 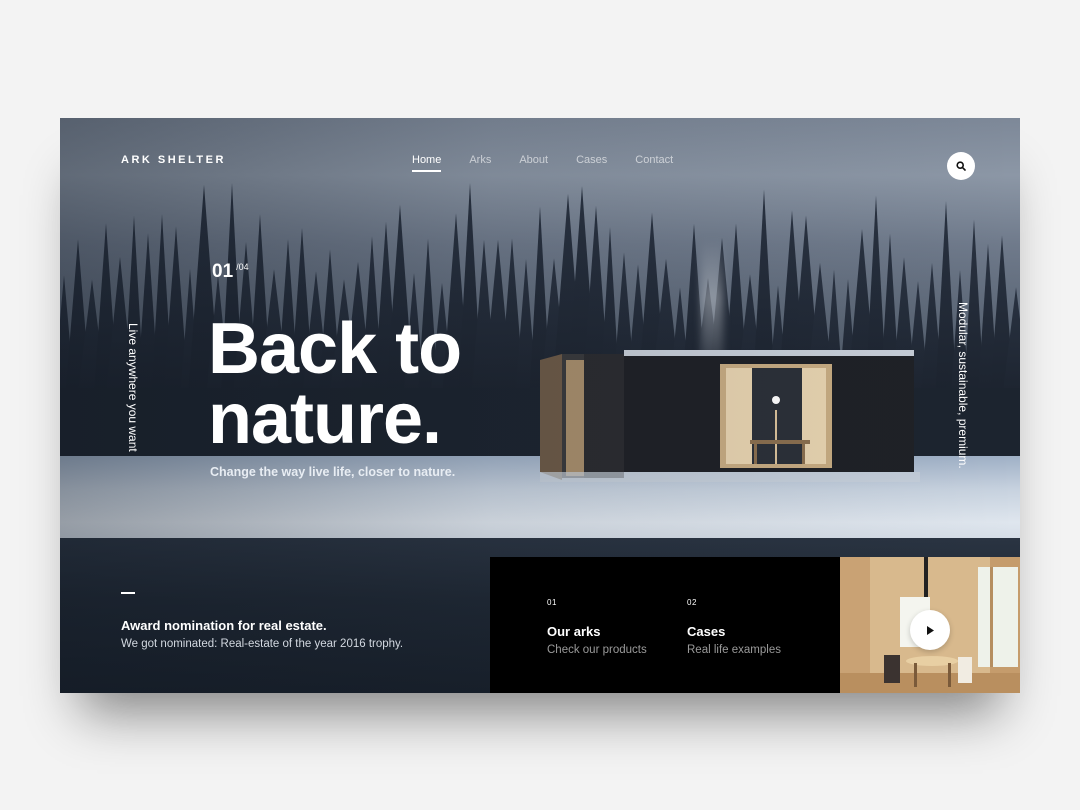 I want to click on hero-title-line2: nature., so click(x=325, y=419).